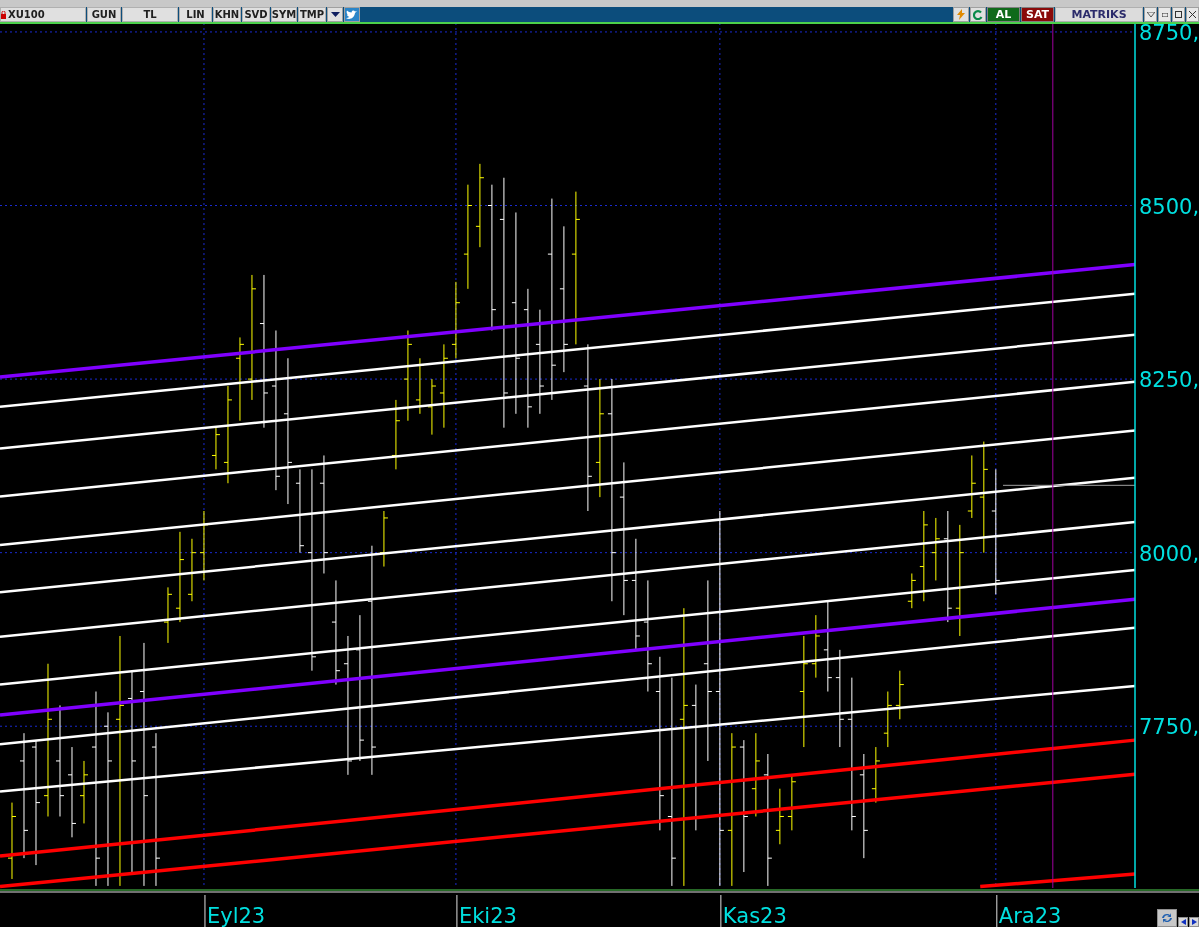 This screenshot has width=1199, height=927. I want to click on toolbar-button: TL, so click(150, 14).